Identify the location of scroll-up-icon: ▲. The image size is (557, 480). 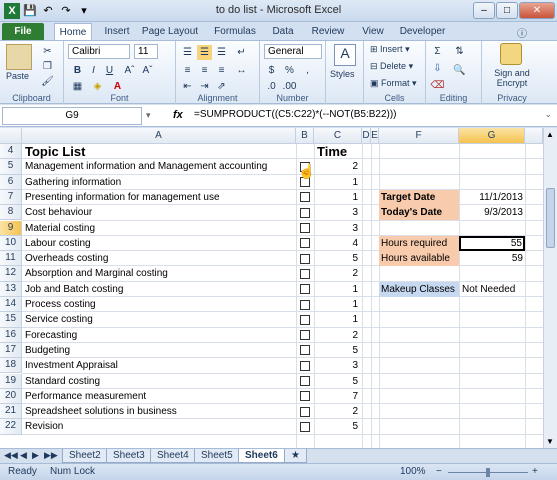
(550, 134).